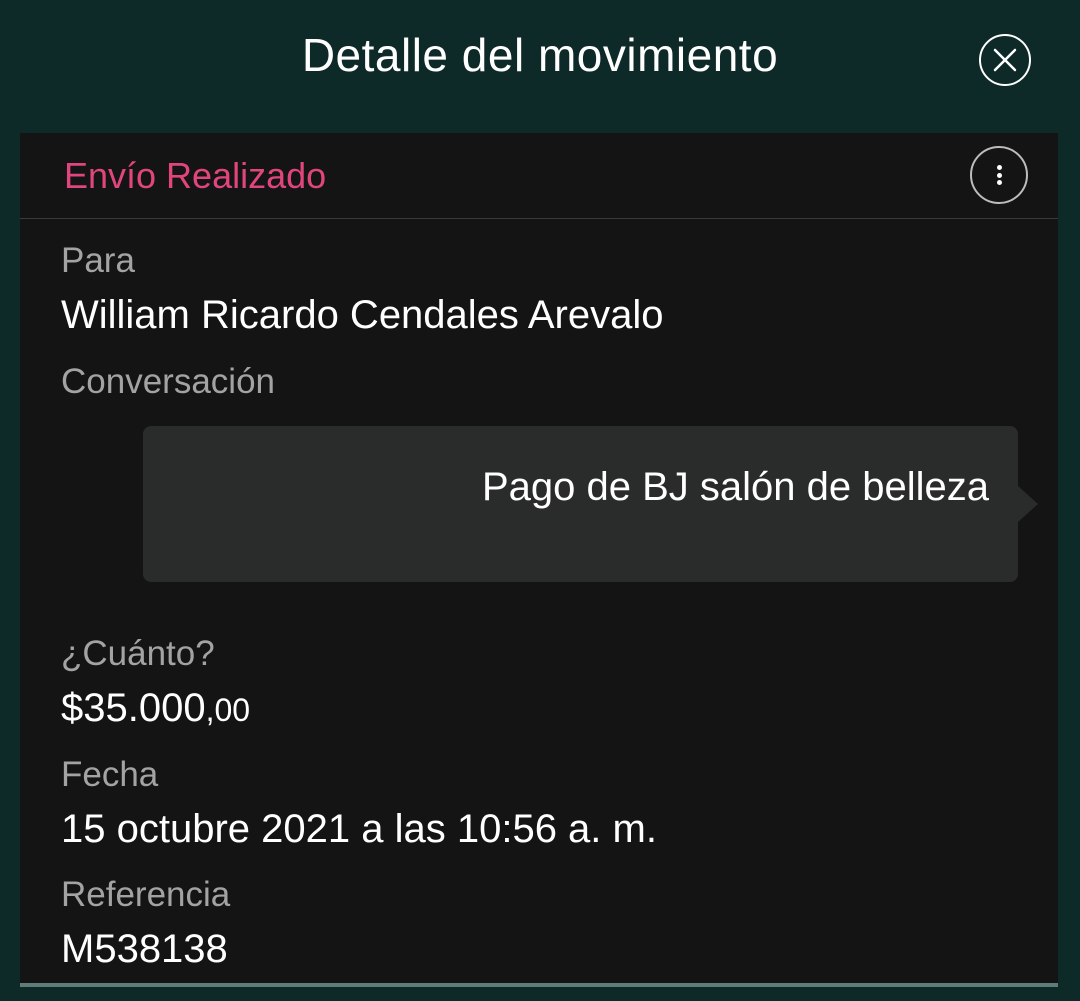 The height and width of the screenshot is (1001, 1080). I want to click on recipient-label: Para, so click(98, 260).